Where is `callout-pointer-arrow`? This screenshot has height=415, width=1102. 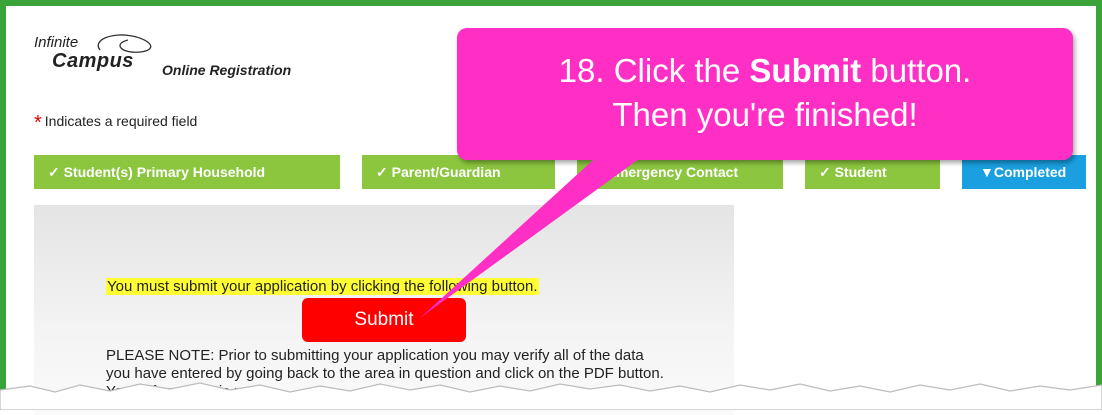
callout-pointer-arrow is located at coordinates (542, 229).